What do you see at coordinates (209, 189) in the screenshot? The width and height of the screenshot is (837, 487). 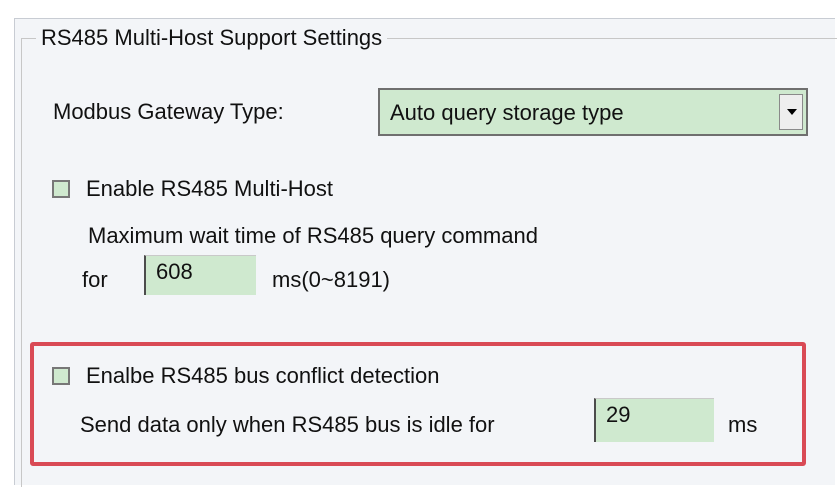 I see `enable-multihost-label: Enable RS485 Multi-Host` at bounding box center [209, 189].